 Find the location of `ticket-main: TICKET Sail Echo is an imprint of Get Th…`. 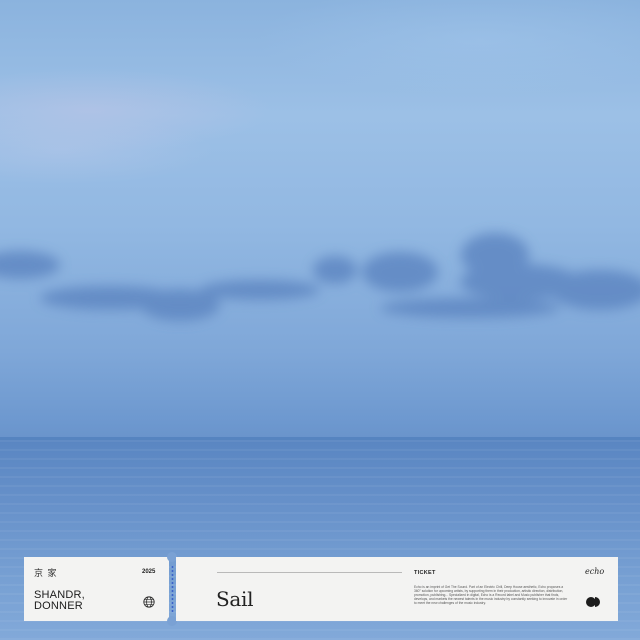

ticket-main: TICKET Sail Echo is an imprint of Get Th… is located at coordinates (397, 589).